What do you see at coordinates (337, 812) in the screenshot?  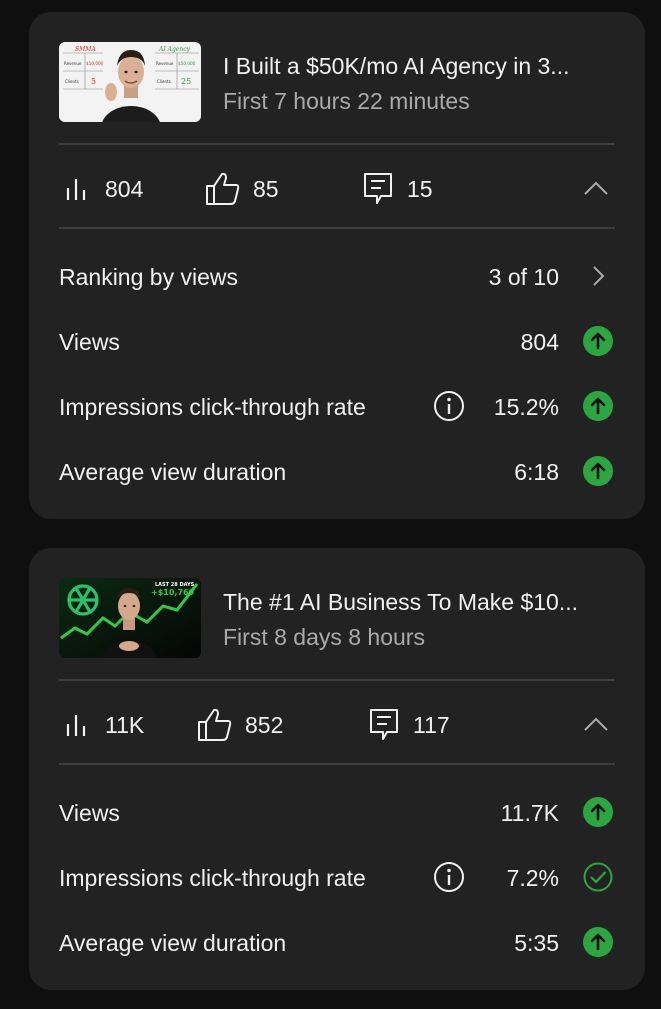 I see `metric-row-views: Views 11.7K` at bounding box center [337, 812].